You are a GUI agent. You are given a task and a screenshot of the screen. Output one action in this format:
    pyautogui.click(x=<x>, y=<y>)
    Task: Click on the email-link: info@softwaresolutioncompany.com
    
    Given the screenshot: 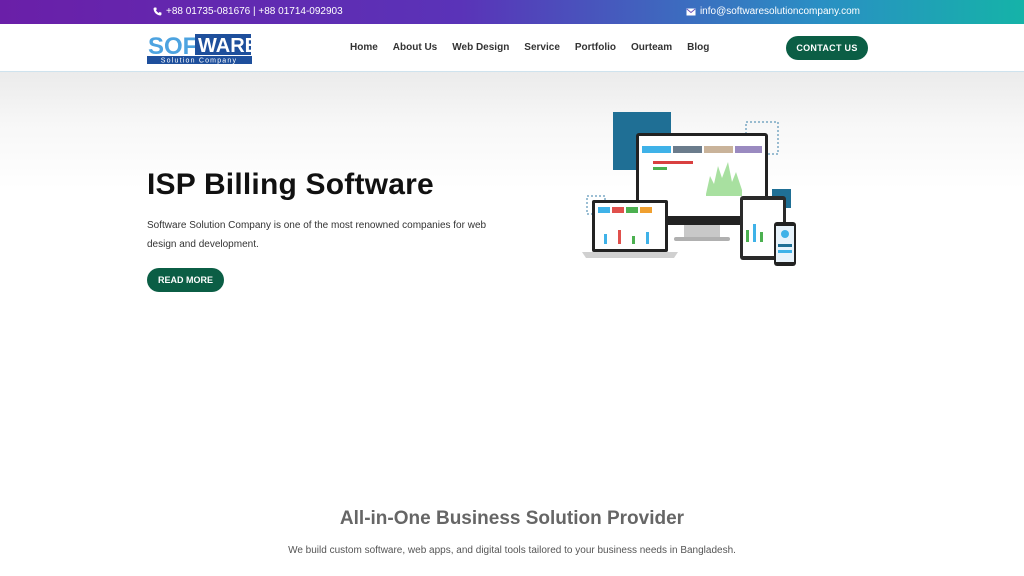 What is the action you would take?
    pyautogui.click(x=773, y=11)
    